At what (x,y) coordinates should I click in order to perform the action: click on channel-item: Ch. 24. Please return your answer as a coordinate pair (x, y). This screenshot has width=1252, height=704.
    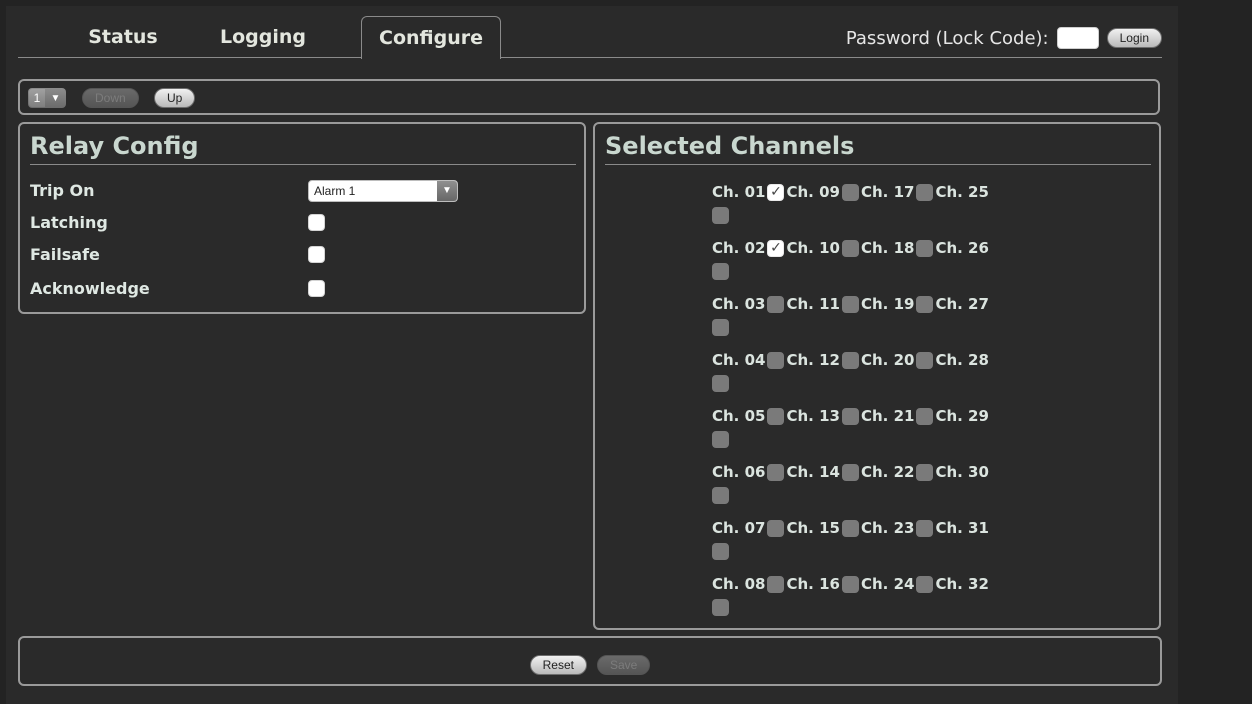
    Looking at the image, I should click on (897, 584).